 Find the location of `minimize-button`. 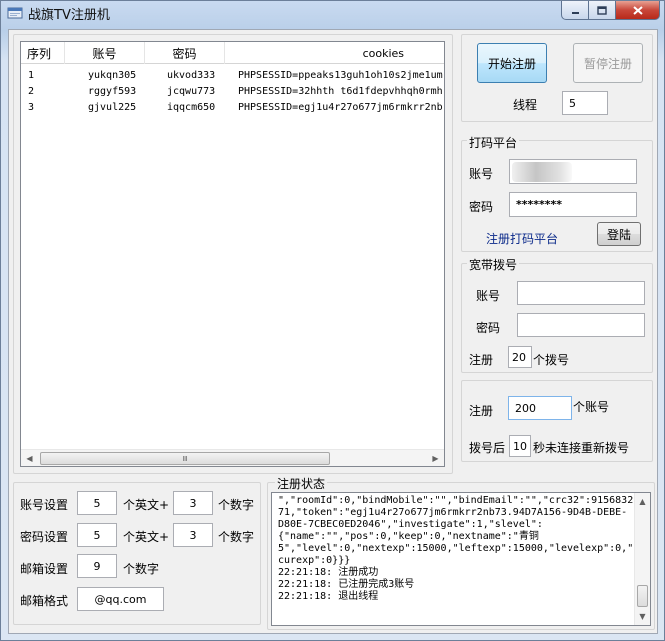

minimize-button is located at coordinates (575, 10).